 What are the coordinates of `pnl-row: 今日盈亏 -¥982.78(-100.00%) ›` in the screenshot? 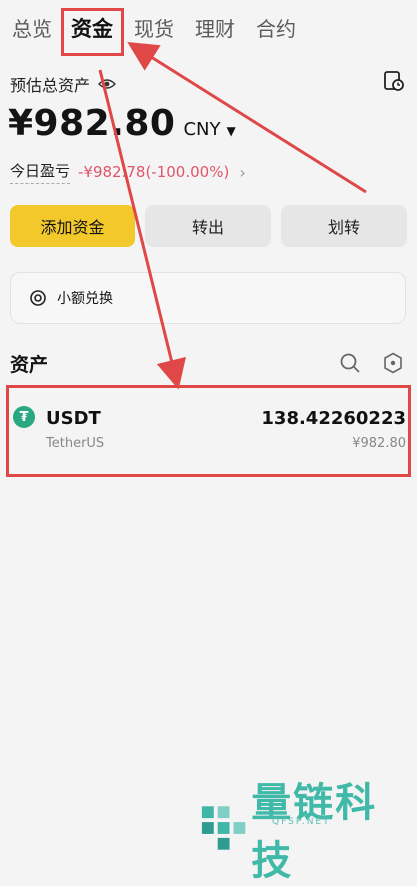 It's located at (128, 172).